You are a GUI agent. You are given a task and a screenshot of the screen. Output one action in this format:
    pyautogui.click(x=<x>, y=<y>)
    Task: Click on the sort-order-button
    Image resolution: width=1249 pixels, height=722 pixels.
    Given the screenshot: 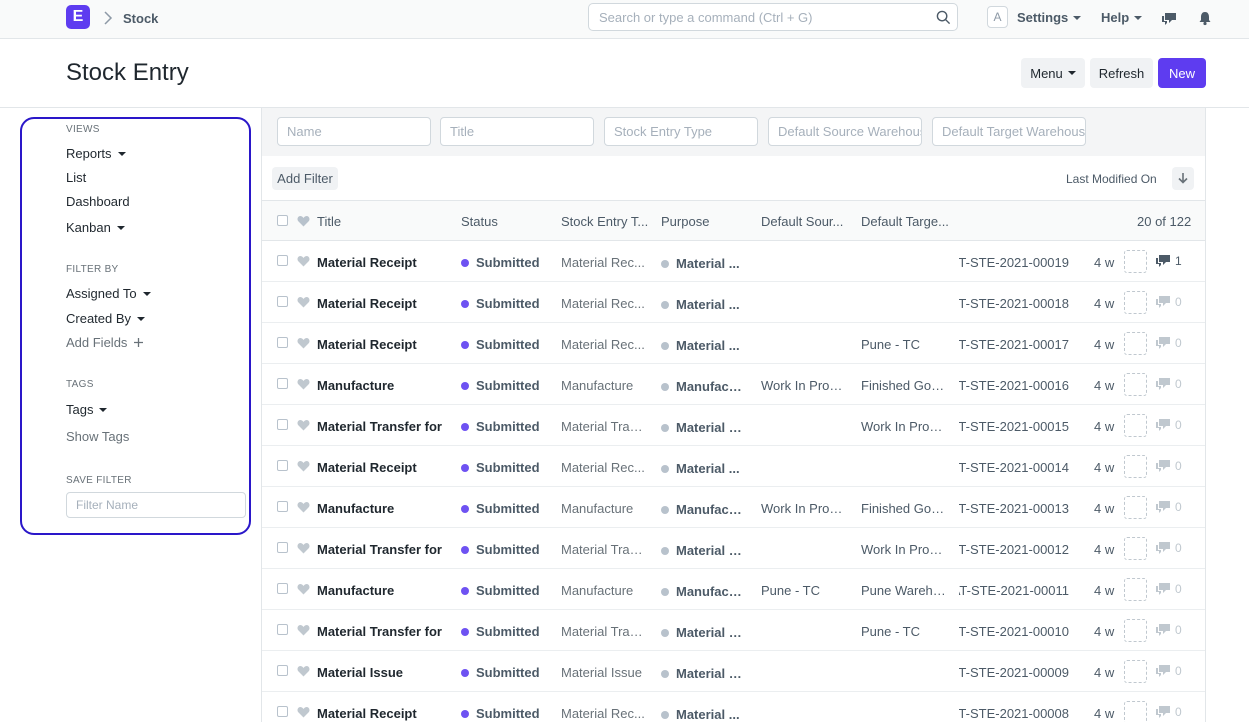 What is the action you would take?
    pyautogui.click(x=1183, y=178)
    